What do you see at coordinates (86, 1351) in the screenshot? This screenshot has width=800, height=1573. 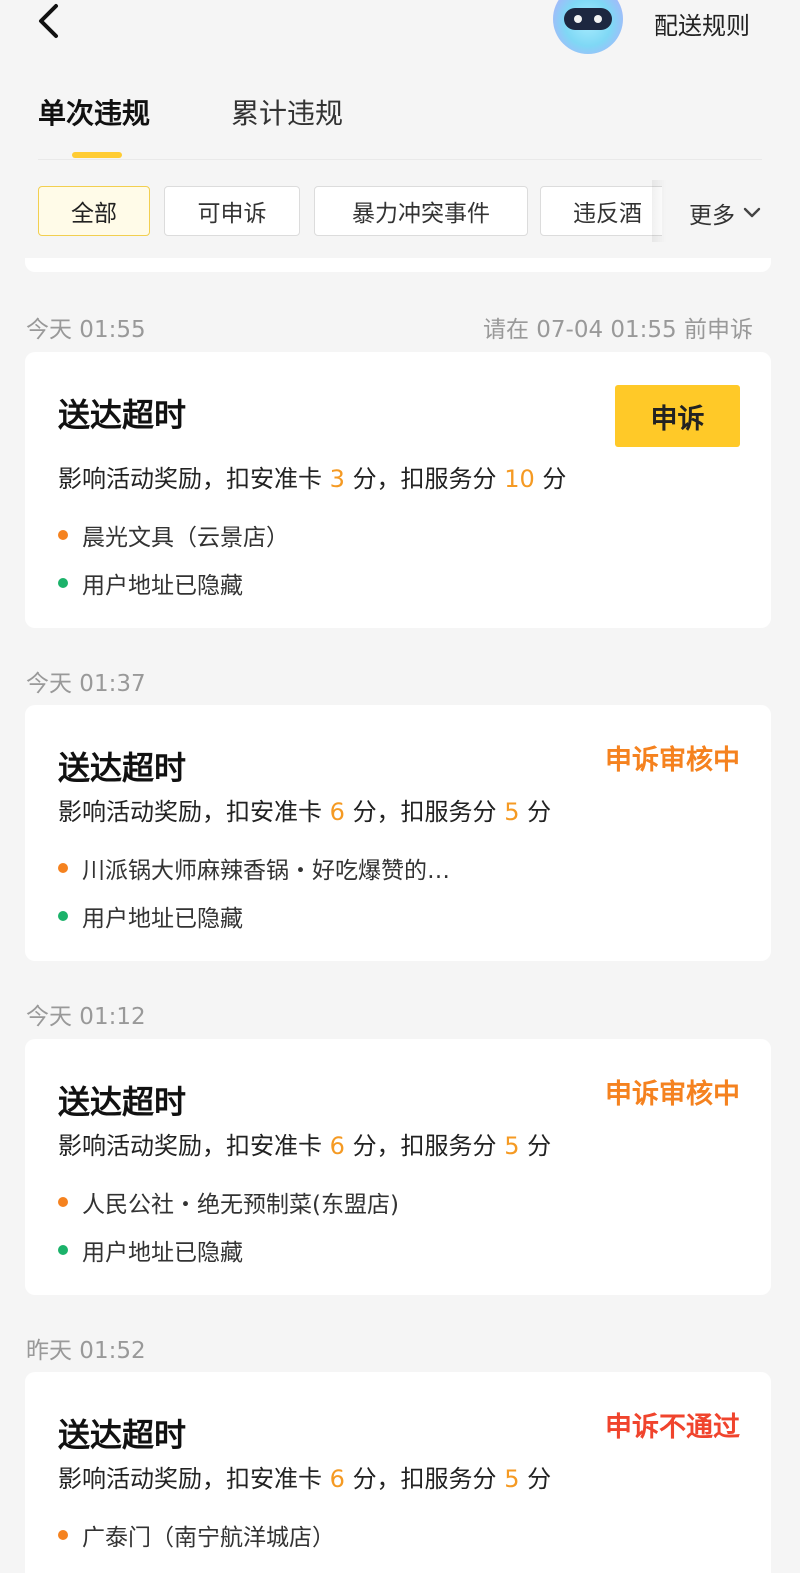 I see `record-time: 昨天 01:52` at bounding box center [86, 1351].